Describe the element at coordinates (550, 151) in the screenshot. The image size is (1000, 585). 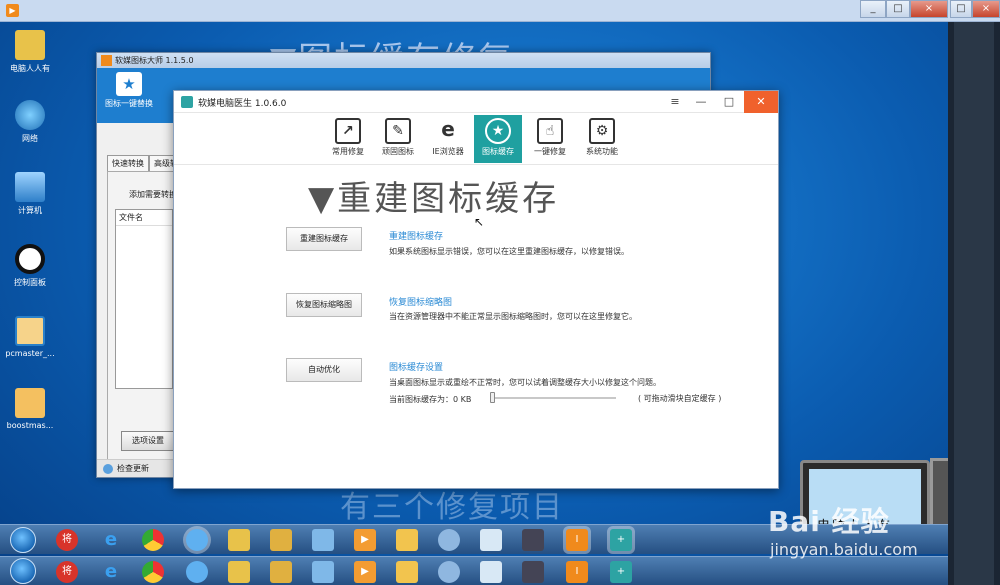
I see `tool-label: 一键修复` at that location.